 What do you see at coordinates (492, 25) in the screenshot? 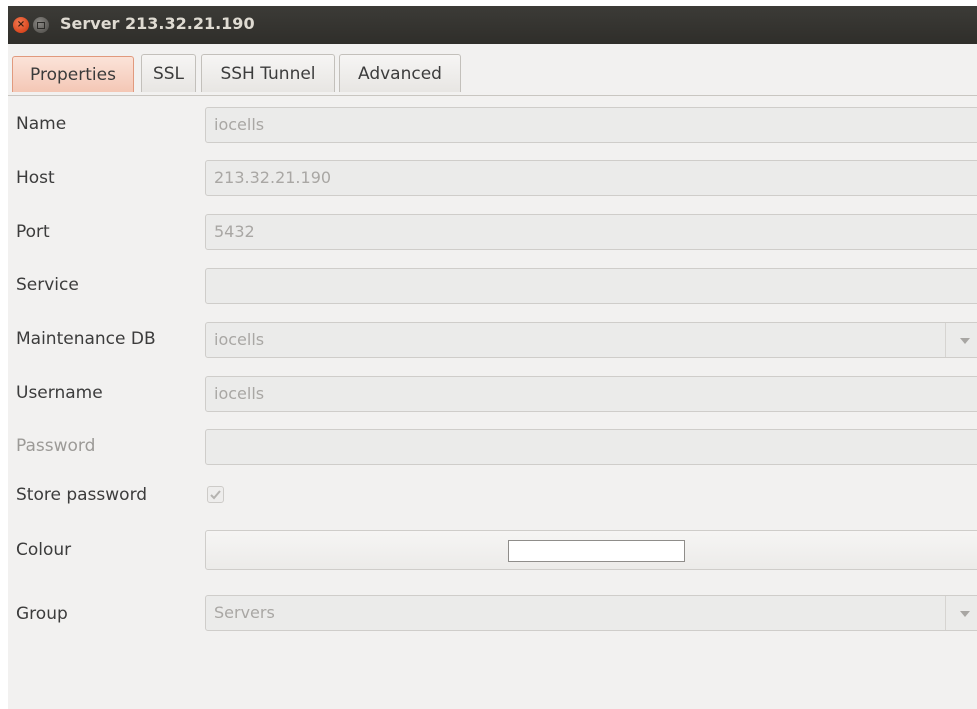
I see `title-bar: × Server 213.32.21.190` at bounding box center [492, 25].